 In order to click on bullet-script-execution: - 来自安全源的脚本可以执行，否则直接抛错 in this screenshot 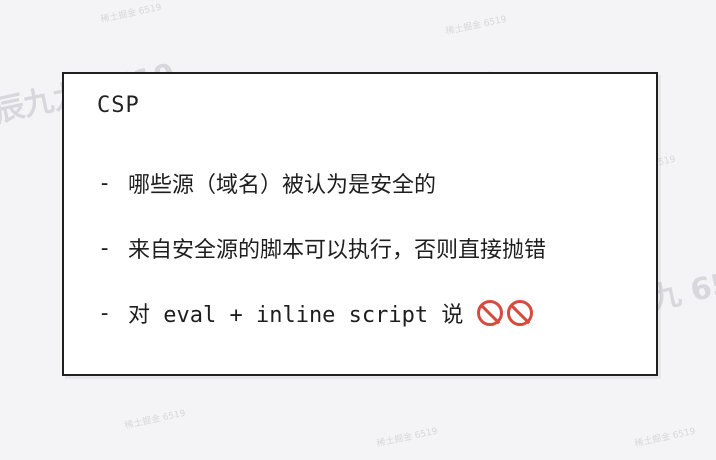, I will do `click(322, 248)`.